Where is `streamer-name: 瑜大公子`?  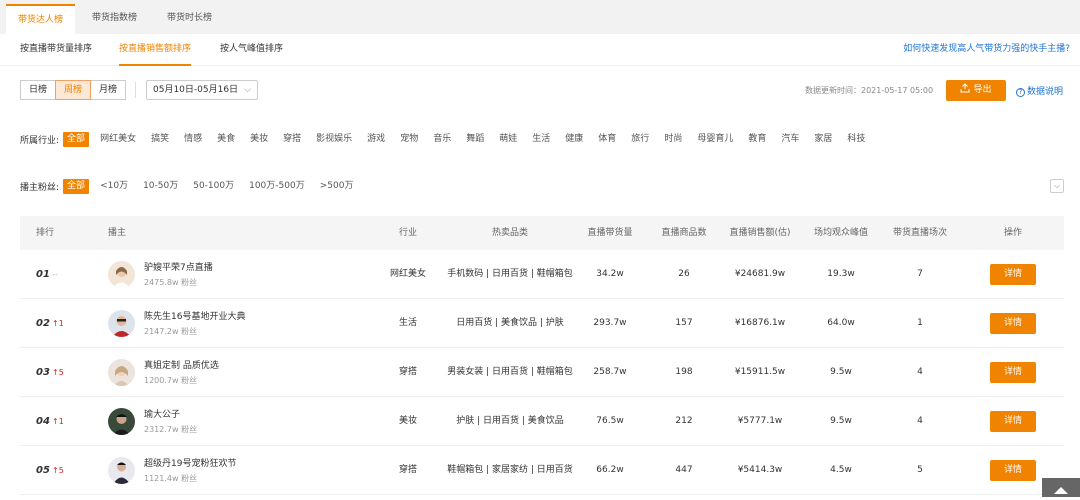 streamer-name: 瑜大公子 is located at coordinates (162, 415).